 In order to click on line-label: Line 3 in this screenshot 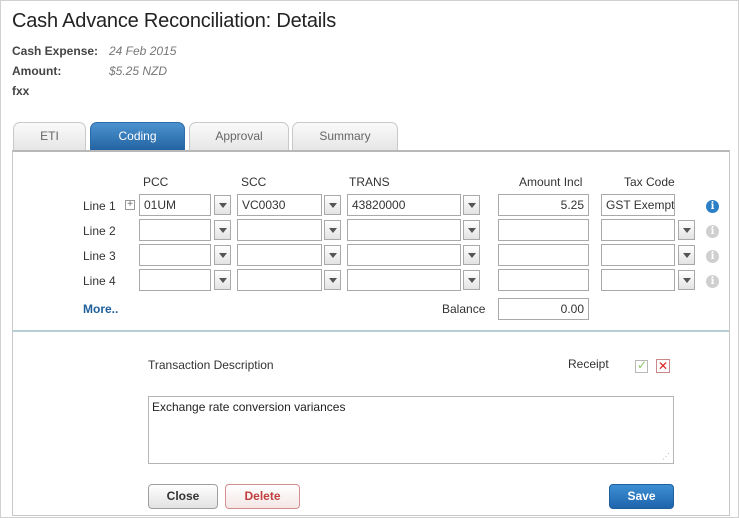, I will do `click(99, 256)`.